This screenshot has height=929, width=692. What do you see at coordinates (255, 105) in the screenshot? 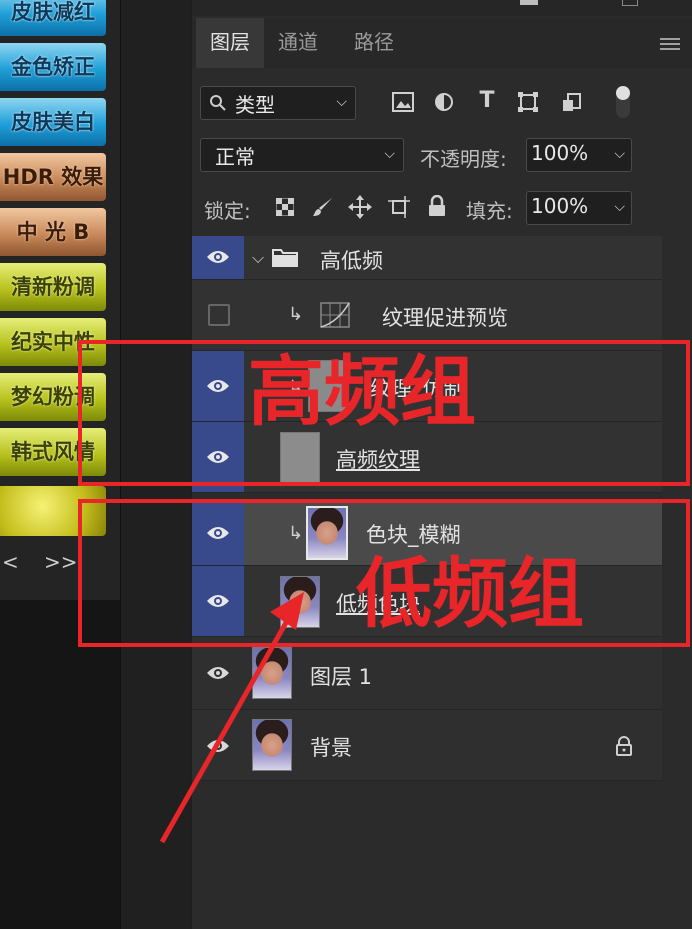
I see `filter-kind-value: 类型` at bounding box center [255, 105].